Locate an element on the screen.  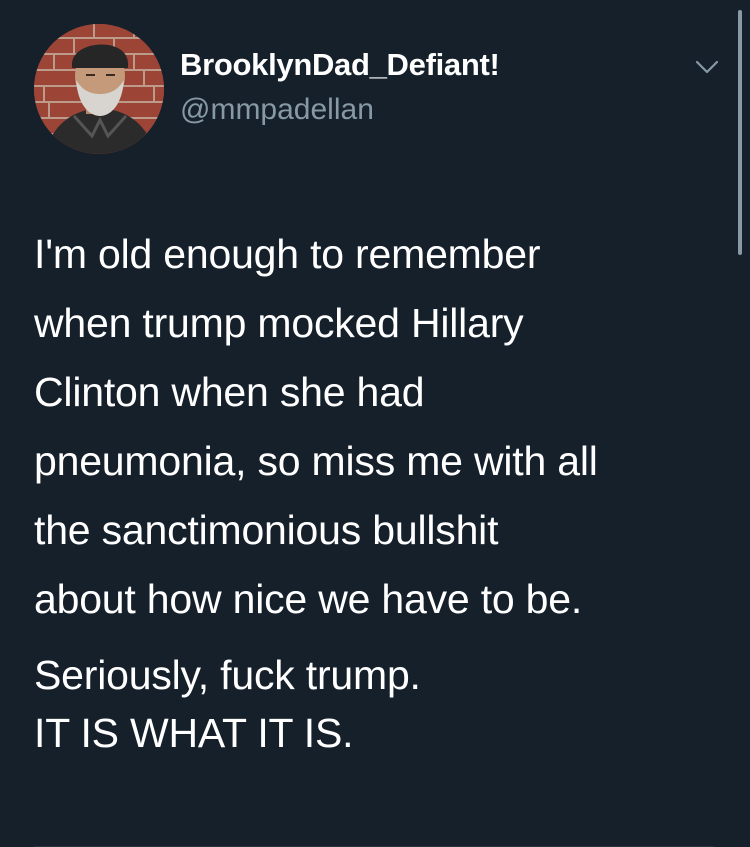
tweet-line: when trump mocked Hillary is located at coordinates (279, 323).